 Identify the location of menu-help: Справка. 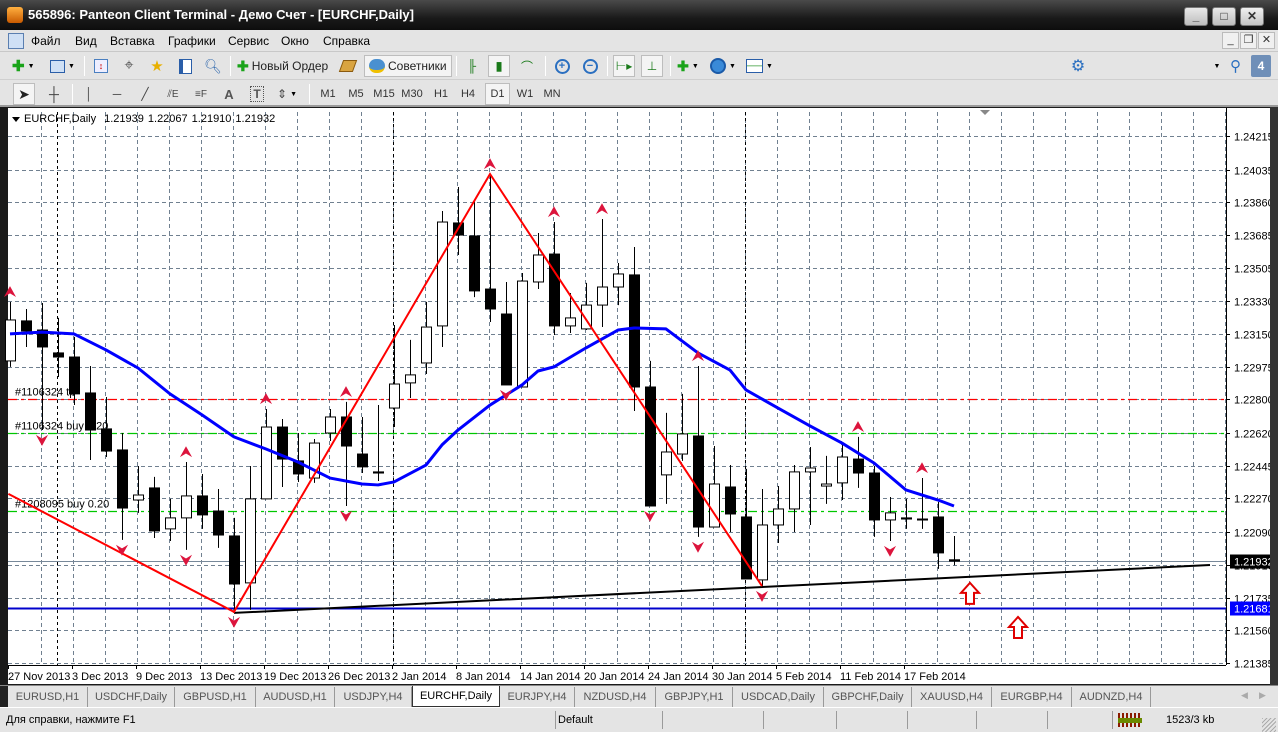
(346, 41).